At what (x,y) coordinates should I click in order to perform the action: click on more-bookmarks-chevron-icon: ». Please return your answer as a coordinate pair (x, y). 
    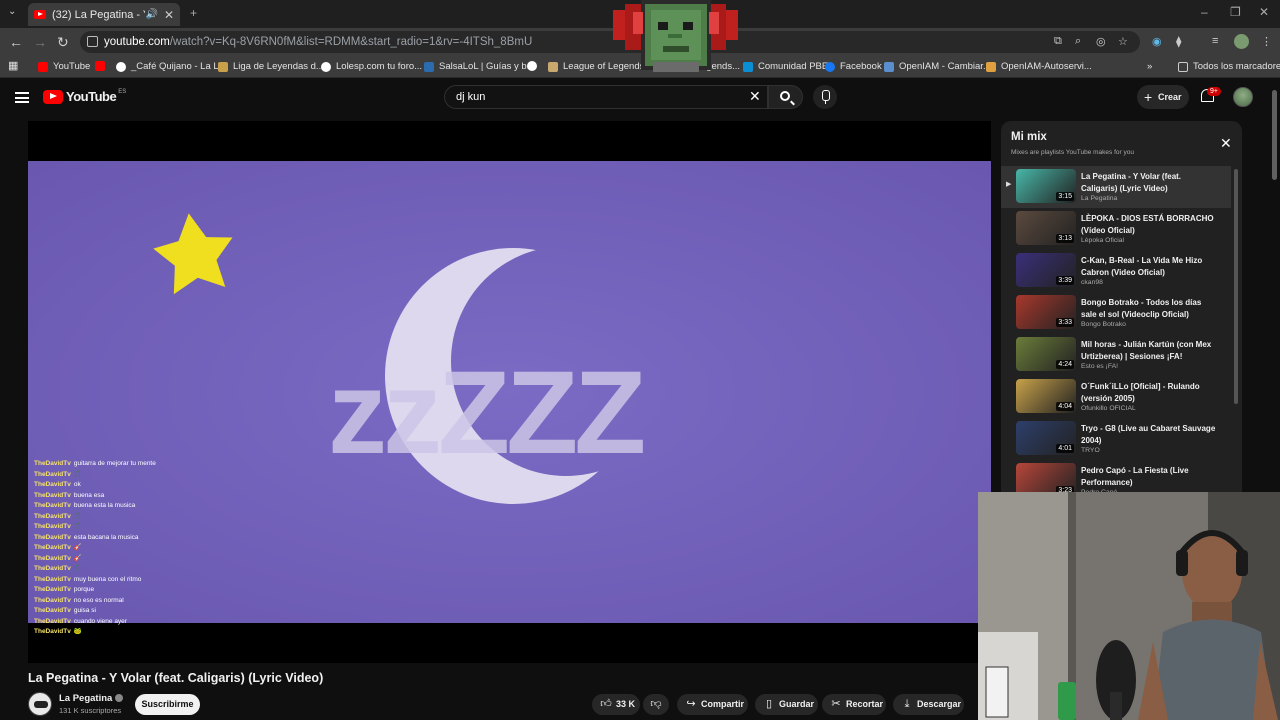
    Looking at the image, I should click on (1149, 66).